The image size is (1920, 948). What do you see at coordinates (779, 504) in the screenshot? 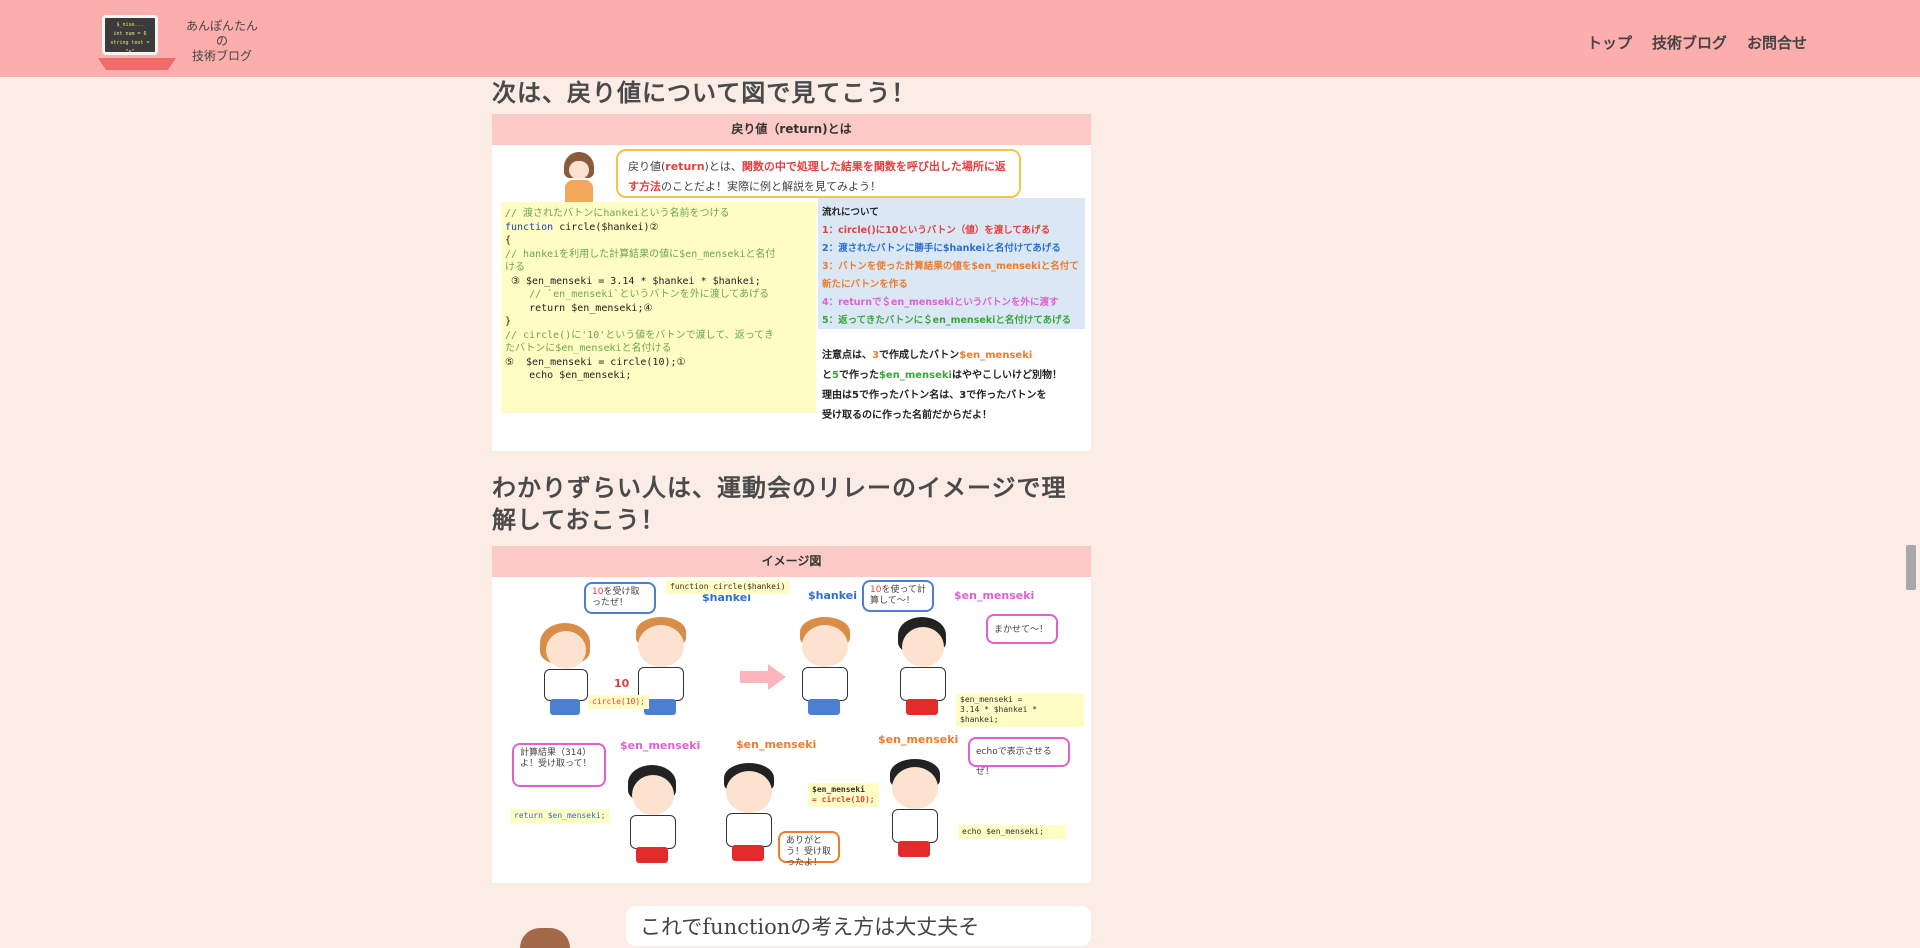
I see `section-heading-relay: わかりずらい人は、運動会のリレーのイメージで理解しておこう！` at bounding box center [779, 504].